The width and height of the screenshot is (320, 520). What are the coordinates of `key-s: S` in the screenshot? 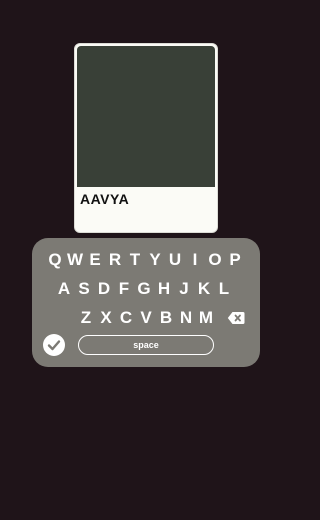 It's located at (84, 289).